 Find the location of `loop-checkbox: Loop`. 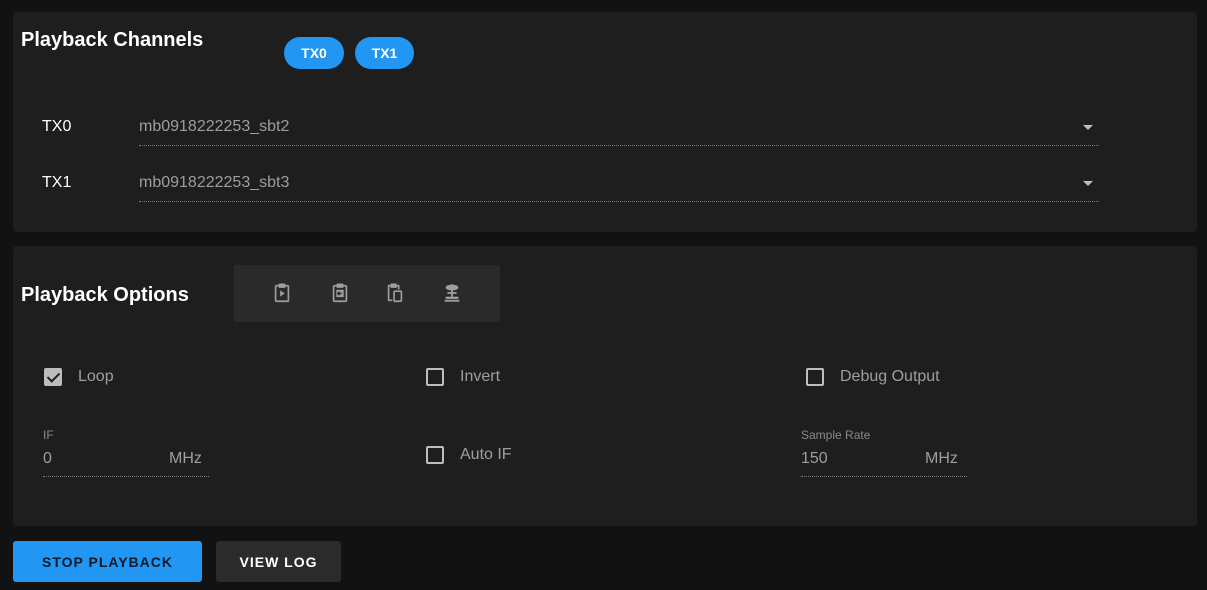

loop-checkbox: Loop is located at coordinates (79, 377).